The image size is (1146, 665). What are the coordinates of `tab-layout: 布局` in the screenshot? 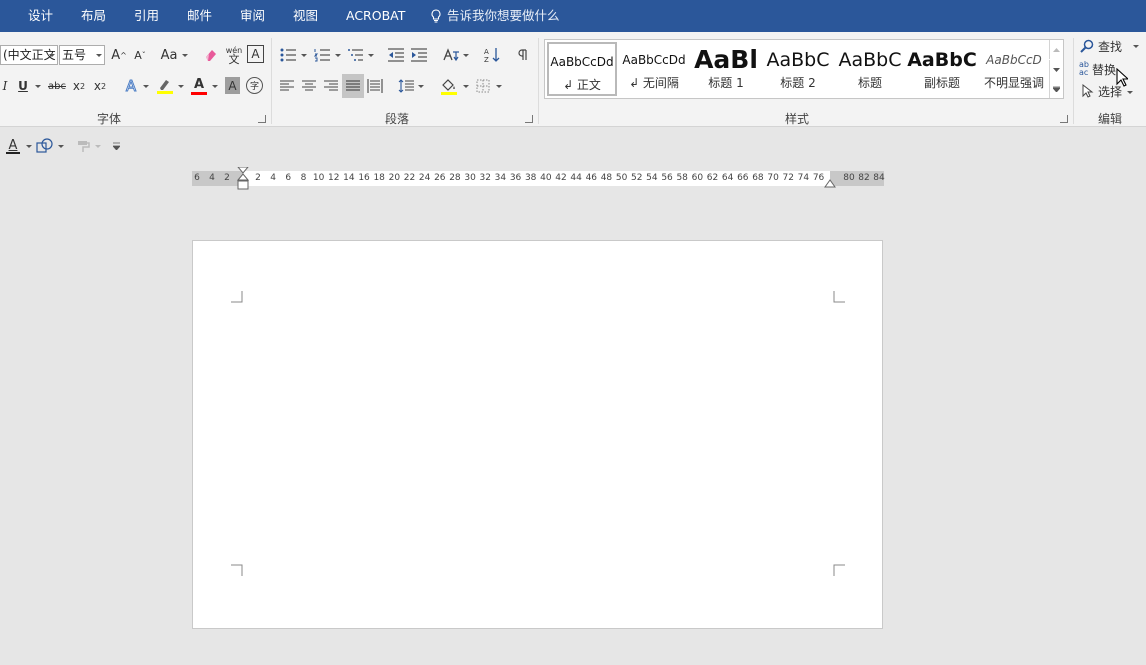 It's located at (93, 16).